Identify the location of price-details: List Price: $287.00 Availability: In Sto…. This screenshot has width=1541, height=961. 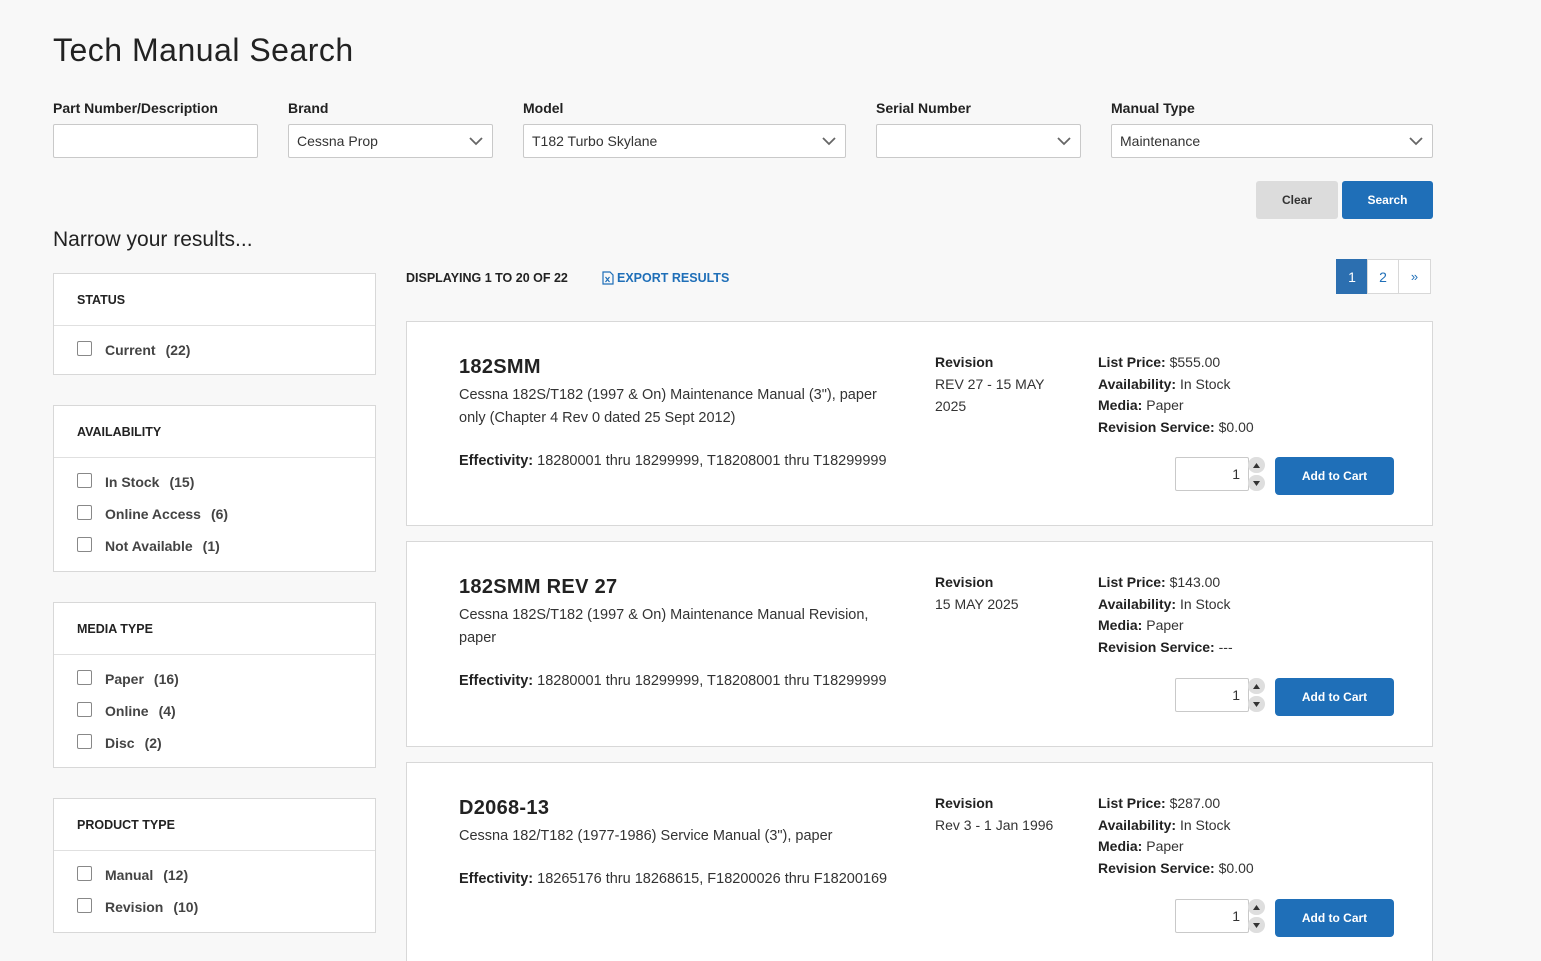
(1176, 836).